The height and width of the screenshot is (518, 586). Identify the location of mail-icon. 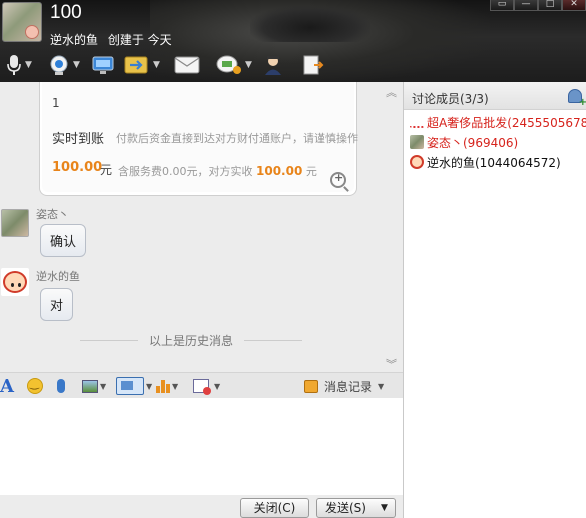
(187, 65).